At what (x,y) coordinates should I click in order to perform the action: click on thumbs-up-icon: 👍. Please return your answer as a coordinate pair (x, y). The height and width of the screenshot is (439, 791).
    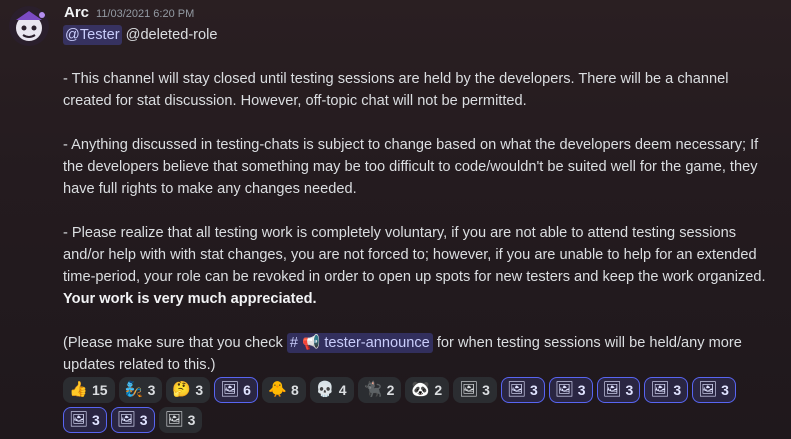
    Looking at the image, I should click on (78, 389).